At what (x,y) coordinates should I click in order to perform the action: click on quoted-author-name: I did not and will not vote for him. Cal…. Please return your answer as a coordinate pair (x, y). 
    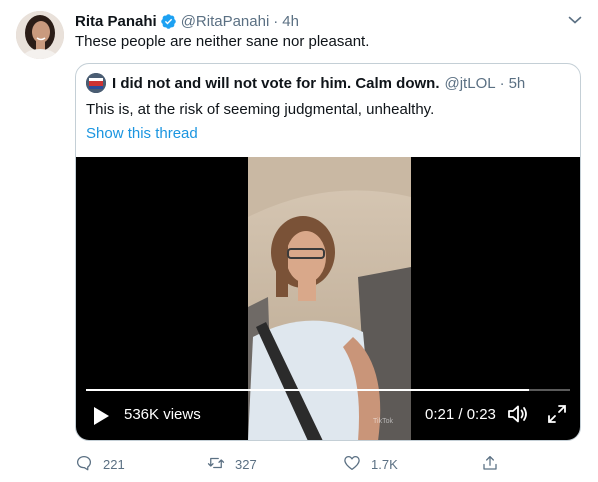
    Looking at the image, I should click on (276, 83).